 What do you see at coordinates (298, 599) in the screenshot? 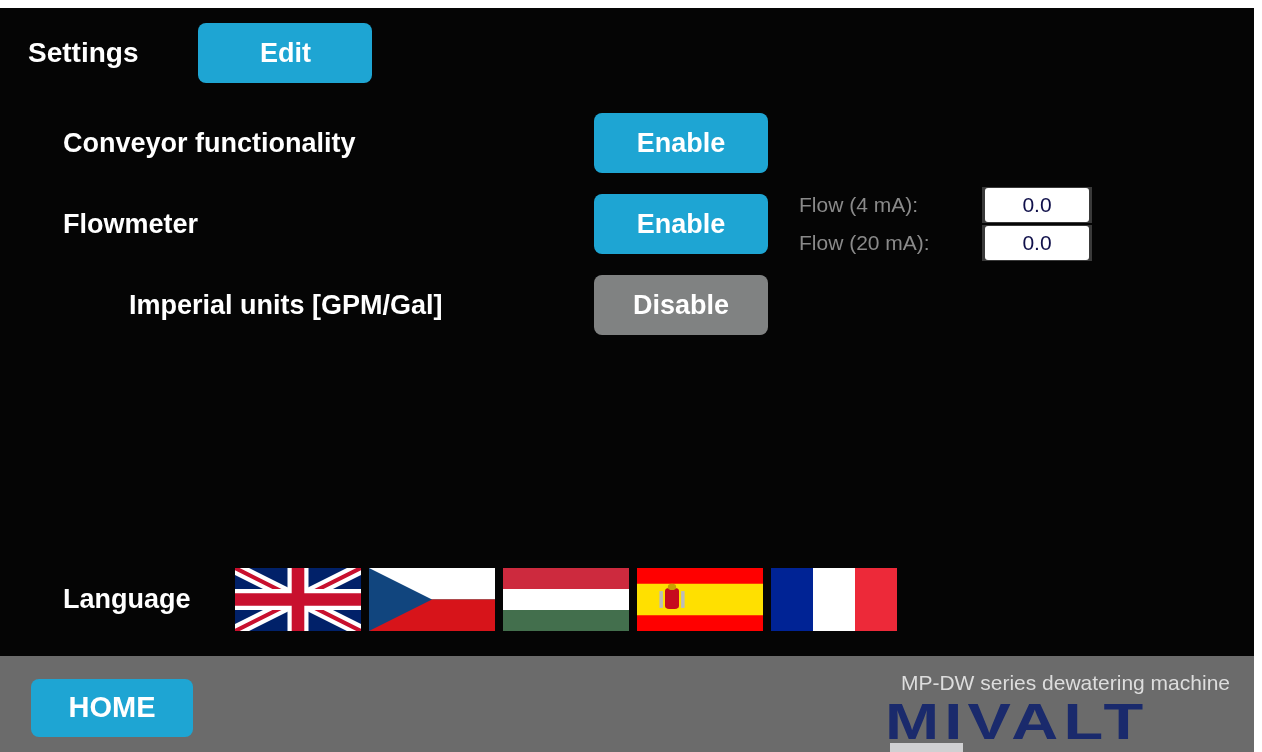
I see `uk-flag-icon` at bounding box center [298, 599].